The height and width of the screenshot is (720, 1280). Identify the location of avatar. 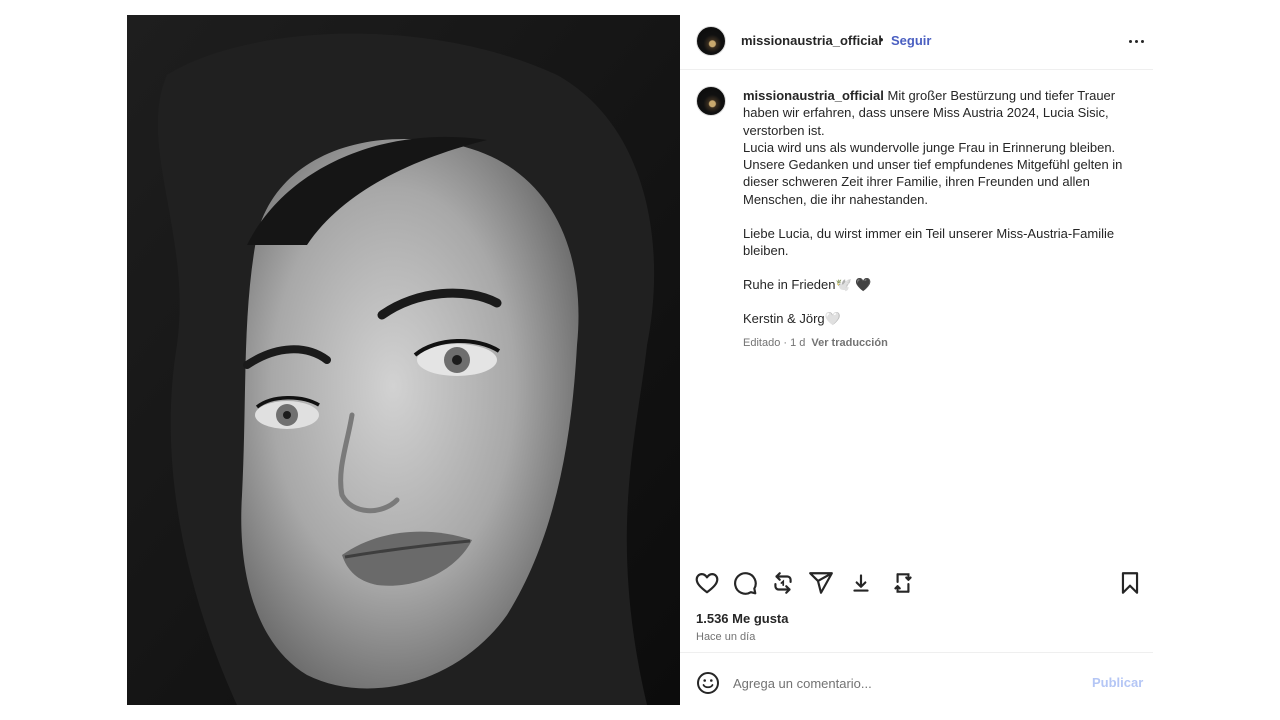
(711, 41).